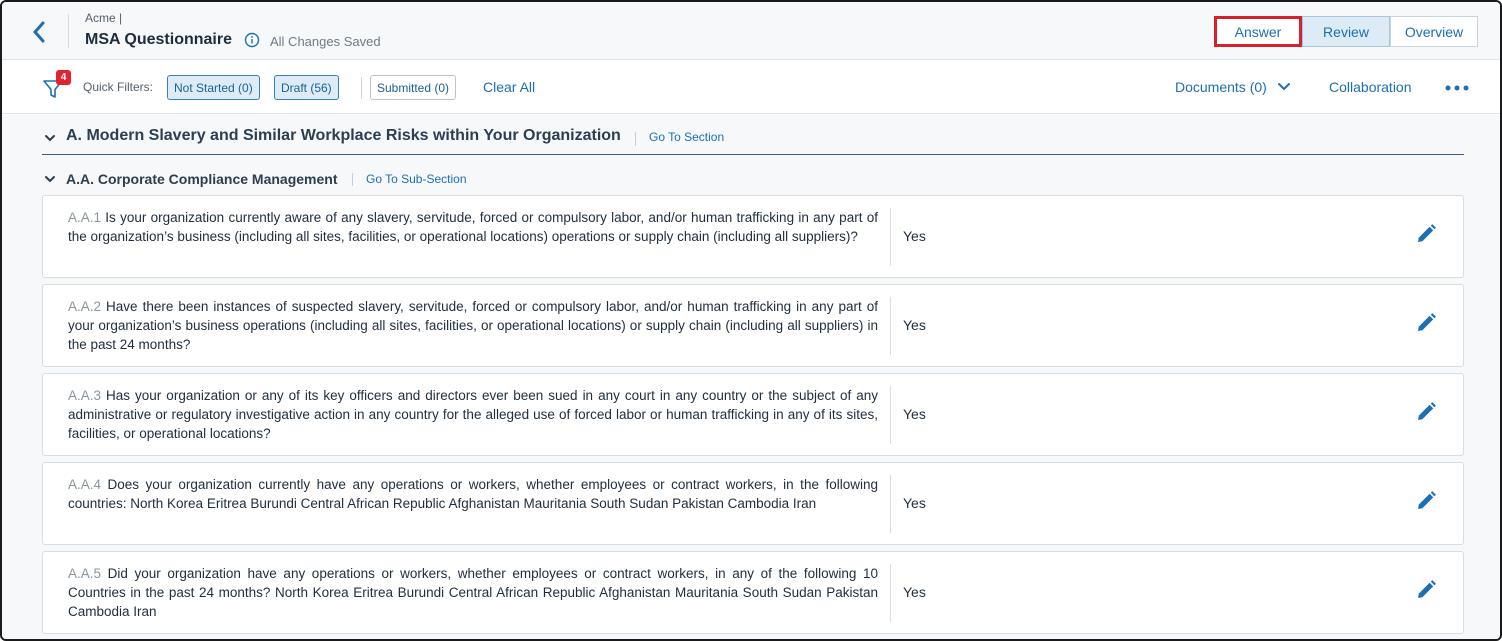 The height and width of the screenshot is (641, 1502). What do you see at coordinates (413, 87) in the screenshot?
I see `chip-submitted: Submitted (0)` at bounding box center [413, 87].